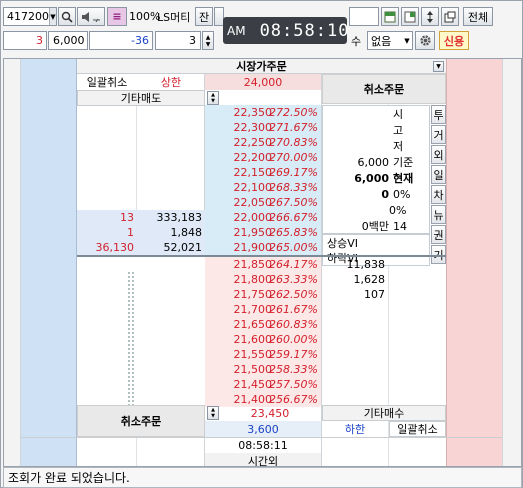  Describe the element at coordinates (438, 154) in the screenshot. I see `side-tab: 외` at that location.